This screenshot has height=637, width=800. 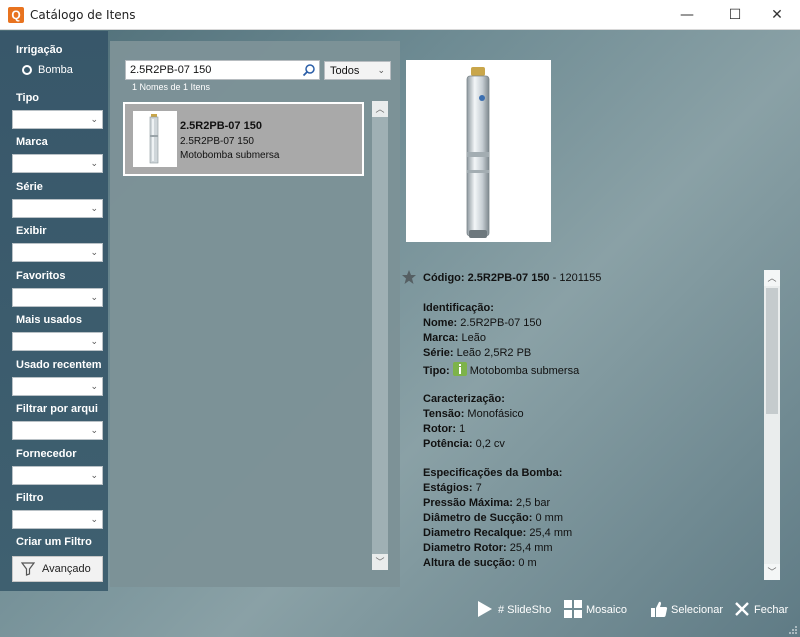 I want to click on search-icon, so click(x=309, y=70).